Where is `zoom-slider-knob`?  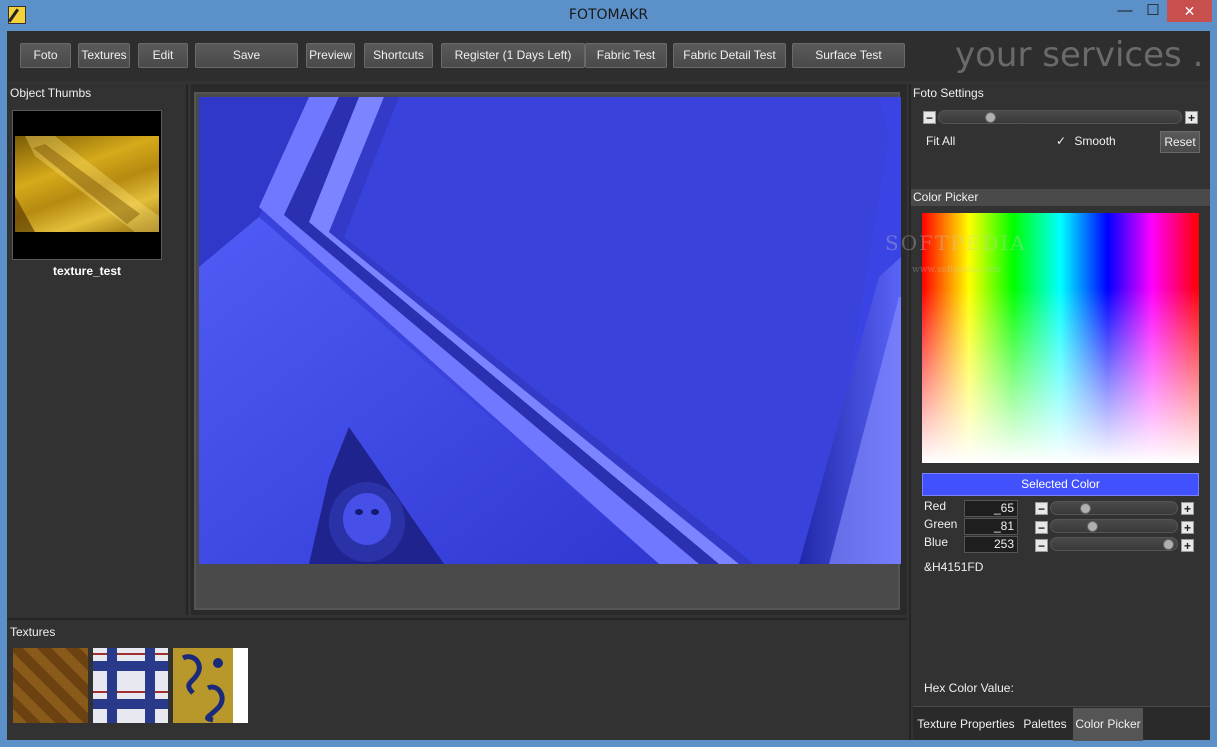 zoom-slider-knob is located at coordinates (990, 117).